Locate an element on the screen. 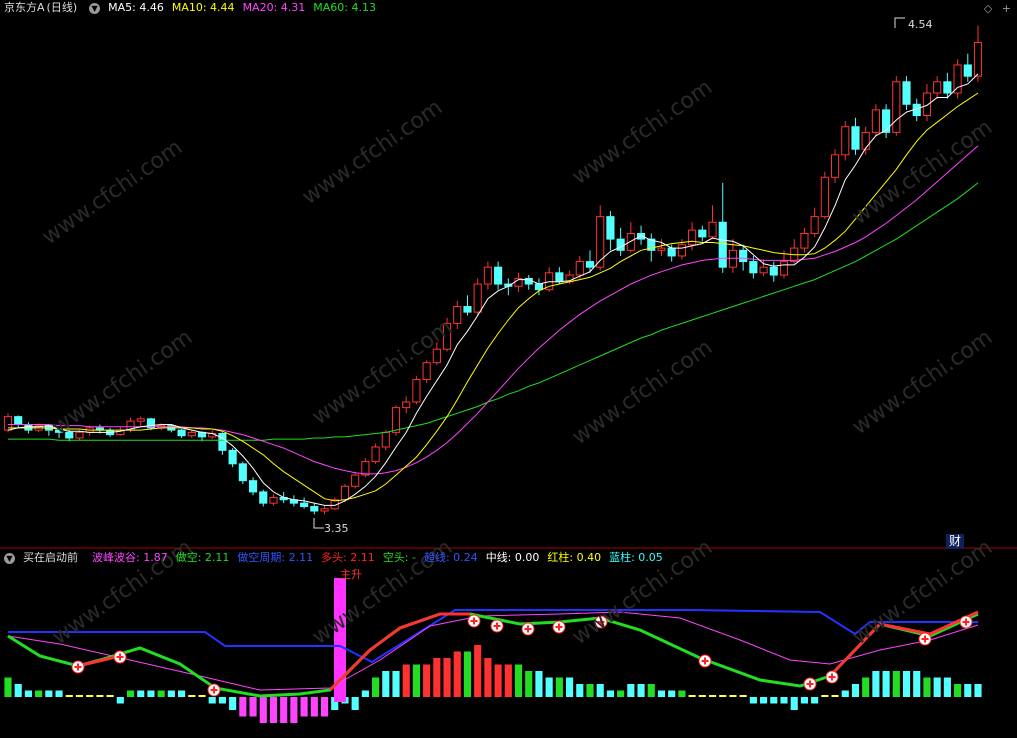  indicator-toggle-icon: ▼ is located at coordinates (9, 558).